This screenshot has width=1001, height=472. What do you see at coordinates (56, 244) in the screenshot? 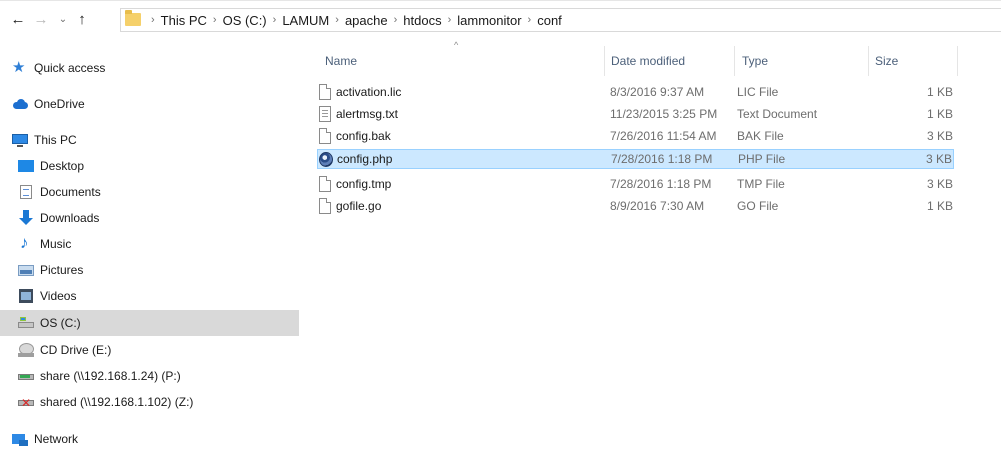
I see `sidebar-item-label: Music` at bounding box center [56, 244].